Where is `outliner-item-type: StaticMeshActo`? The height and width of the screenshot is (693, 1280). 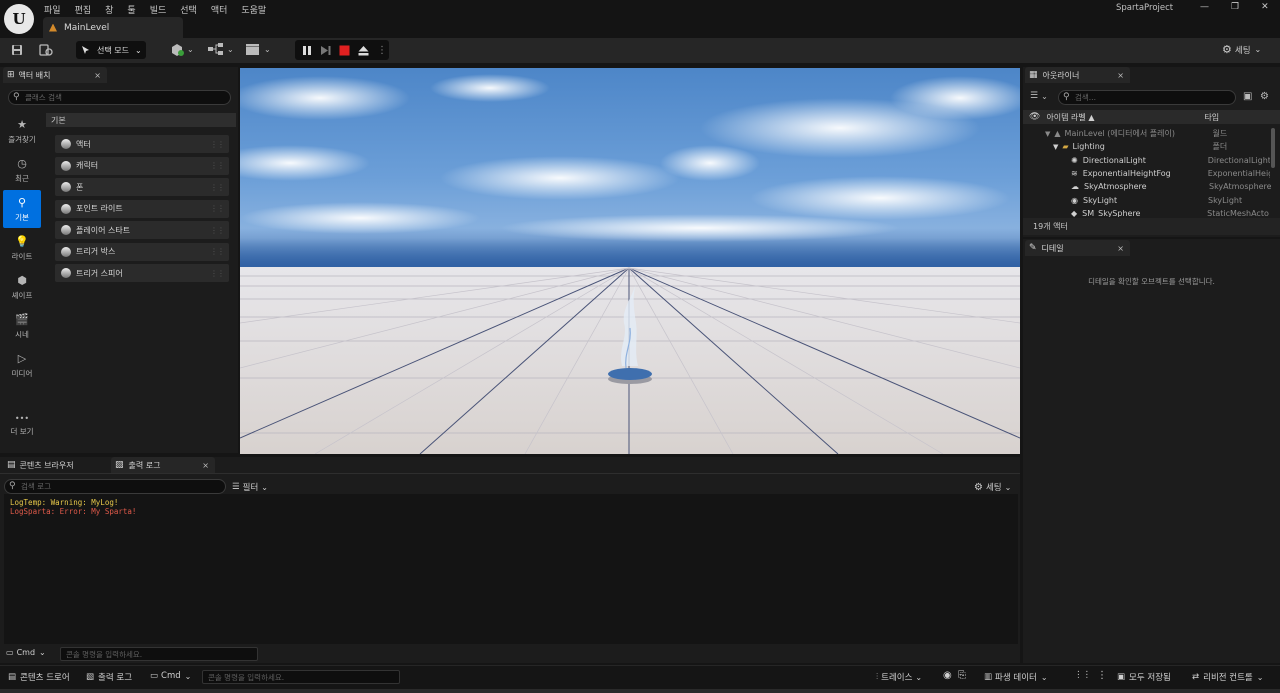
outliner-item-type: StaticMeshActo is located at coordinates (1238, 212).